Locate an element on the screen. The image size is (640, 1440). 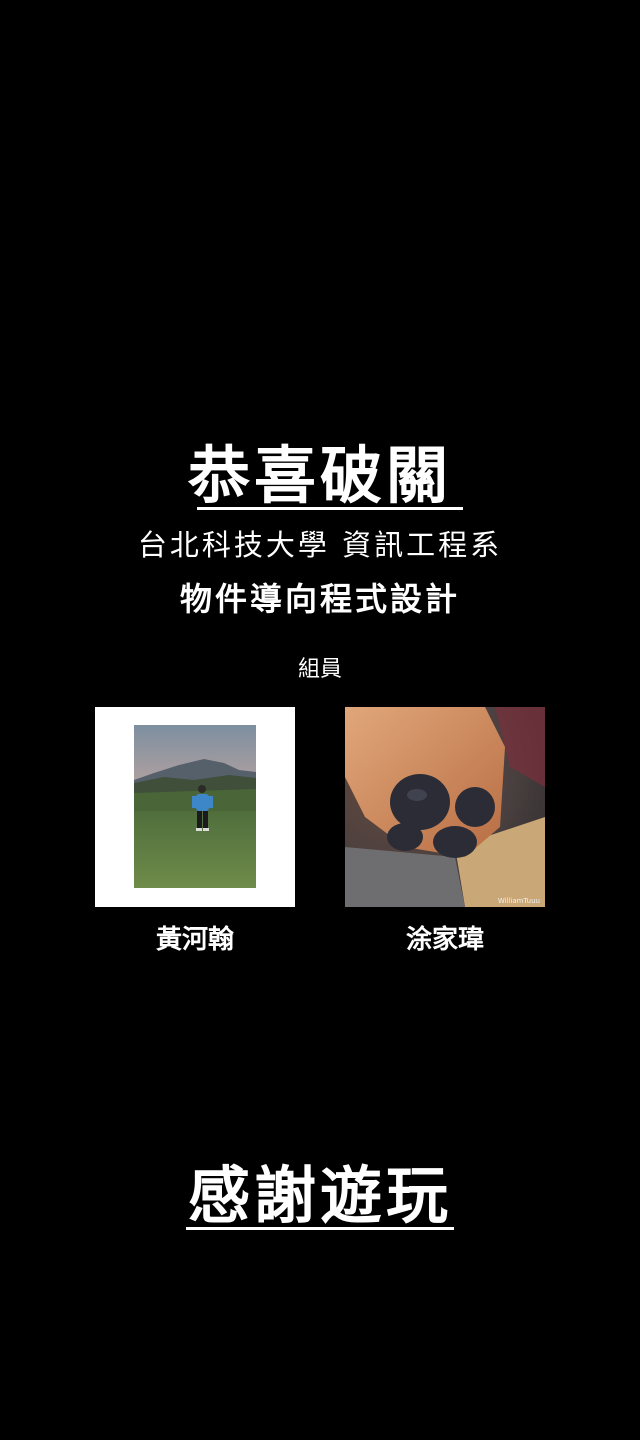
photo-watermark: WilliamTuuu is located at coordinates (519, 901).